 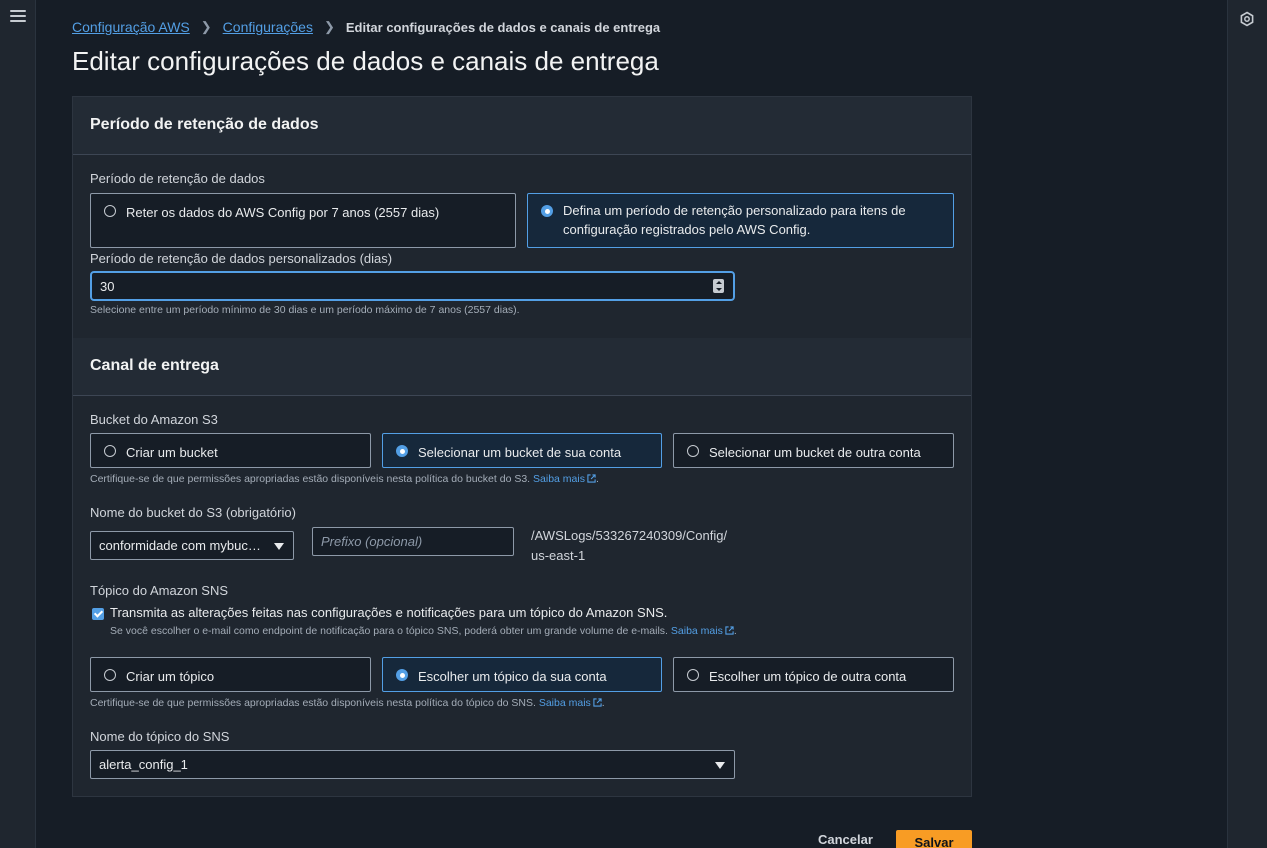 What do you see at coordinates (154, 419) in the screenshot?
I see `s3-bucket-label: Bucket do Amazon S3` at bounding box center [154, 419].